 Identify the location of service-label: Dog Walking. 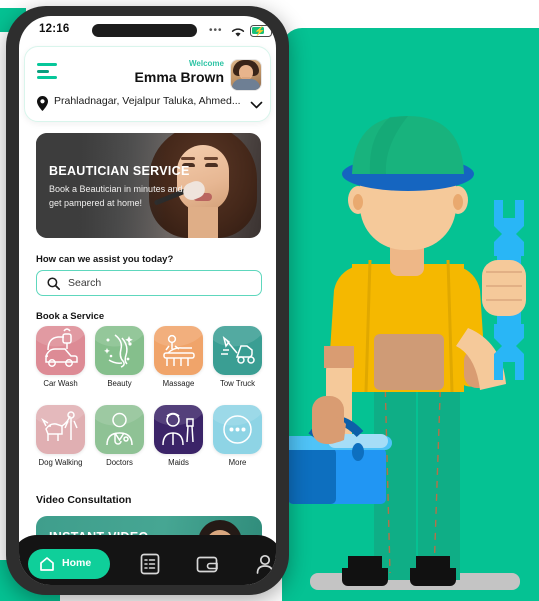
(60, 462).